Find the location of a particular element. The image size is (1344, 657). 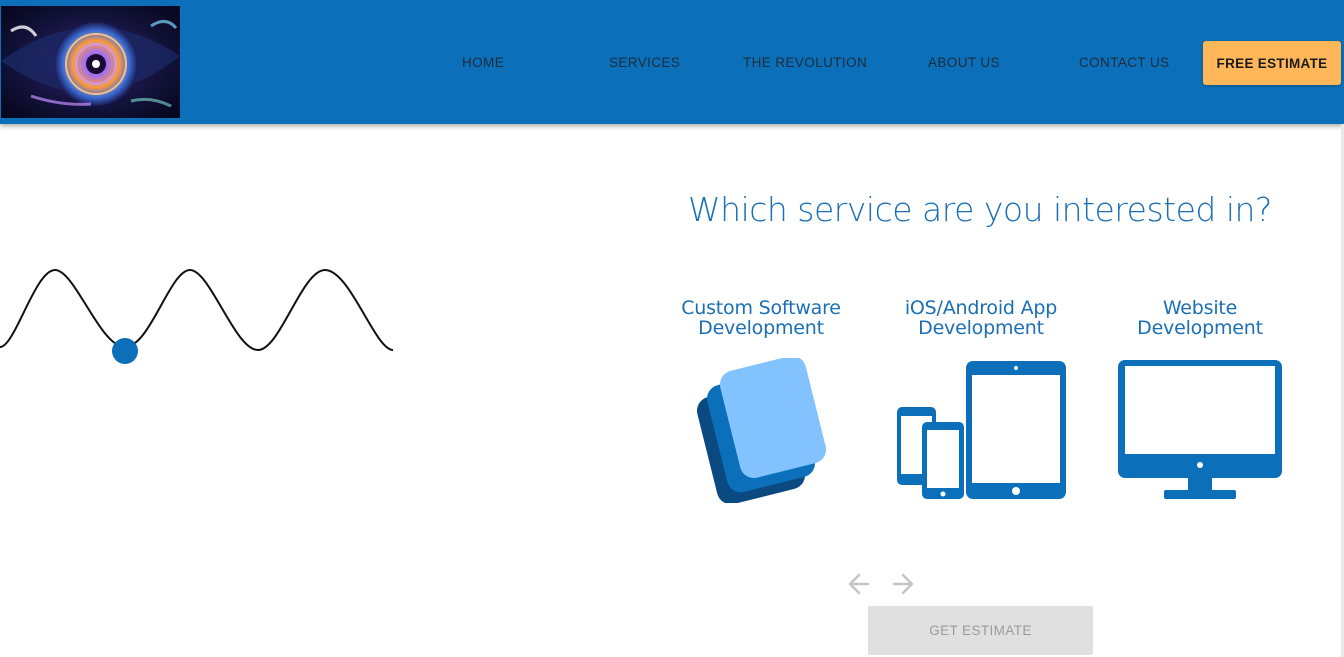

option-title: Website Development is located at coordinates (1200, 318).